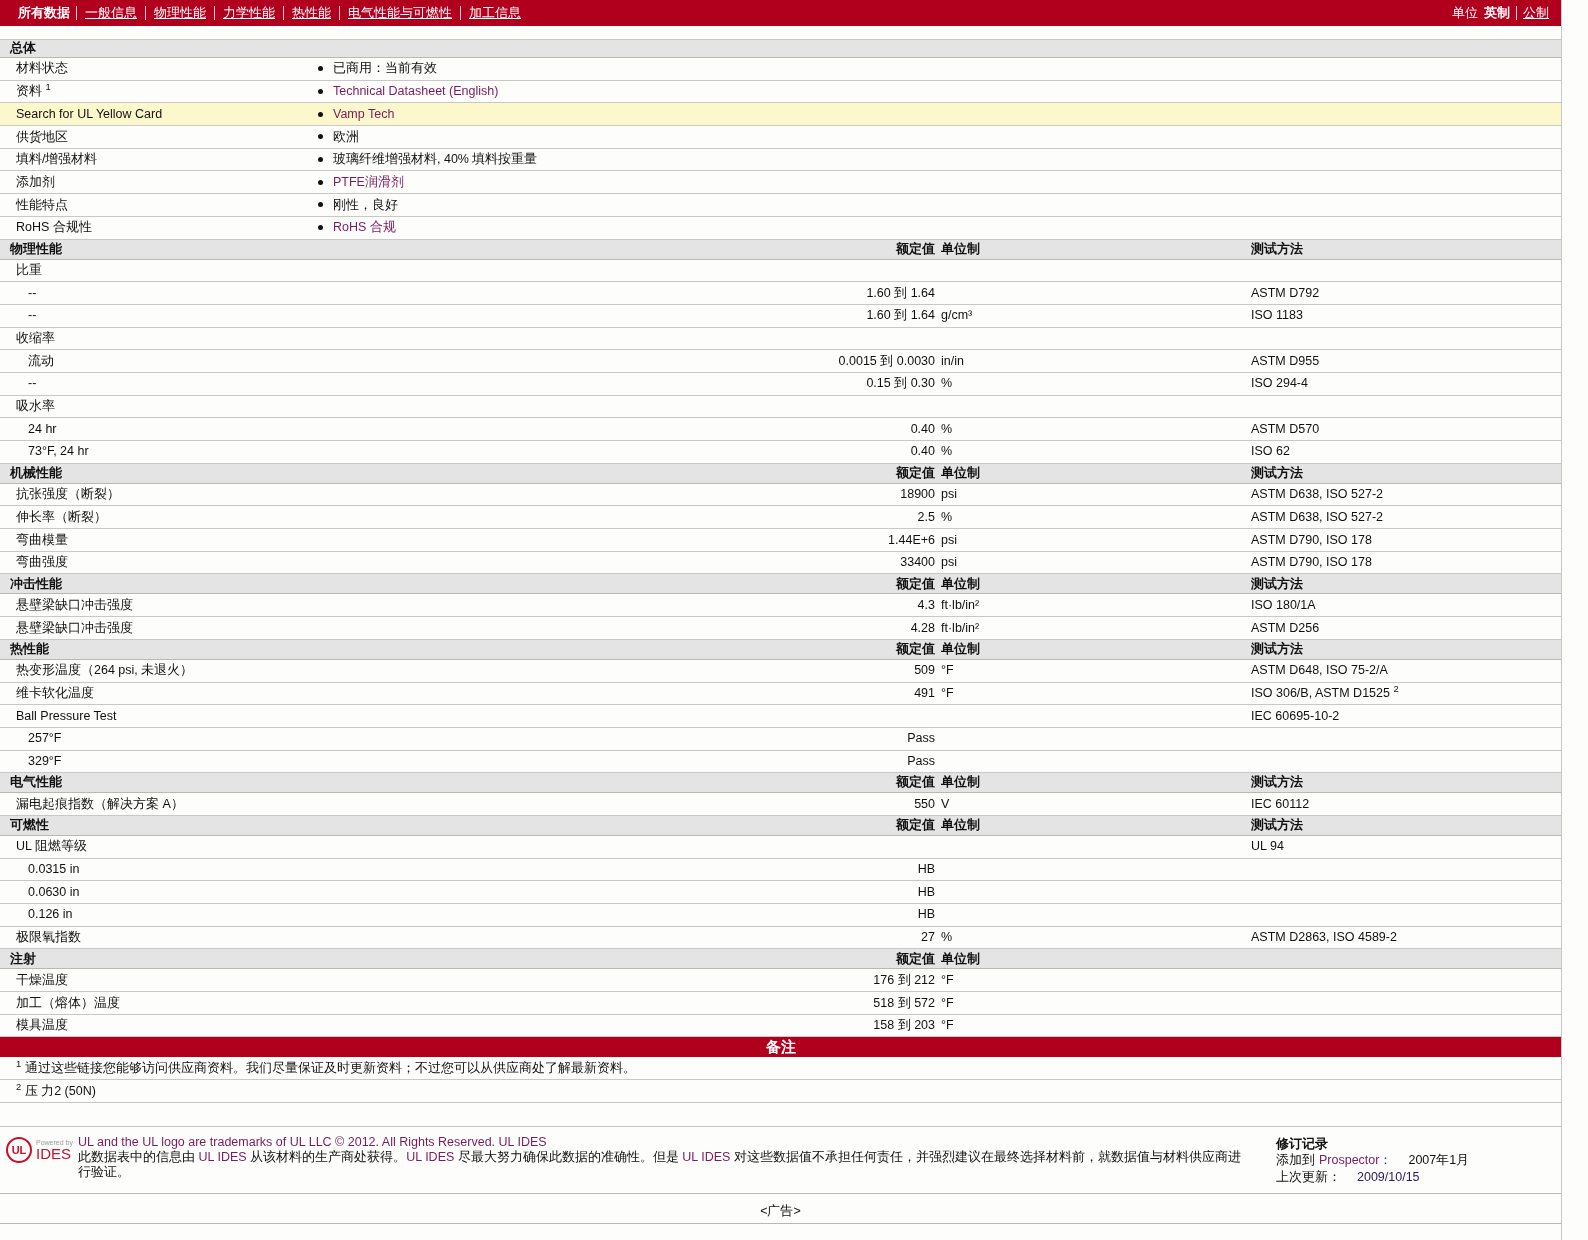 This screenshot has height=1240, width=1588. I want to click on row-value: 33400, so click(917, 563).